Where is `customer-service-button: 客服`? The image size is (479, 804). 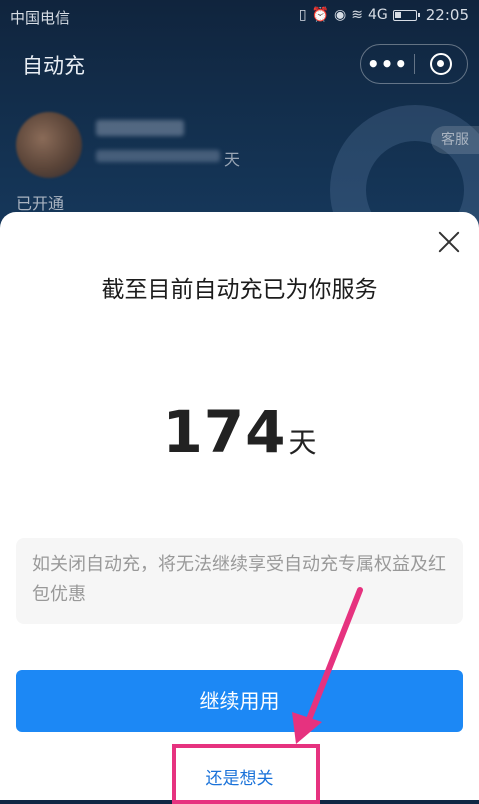
customer-service-button: 客服 is located at coordinates (455, 140).